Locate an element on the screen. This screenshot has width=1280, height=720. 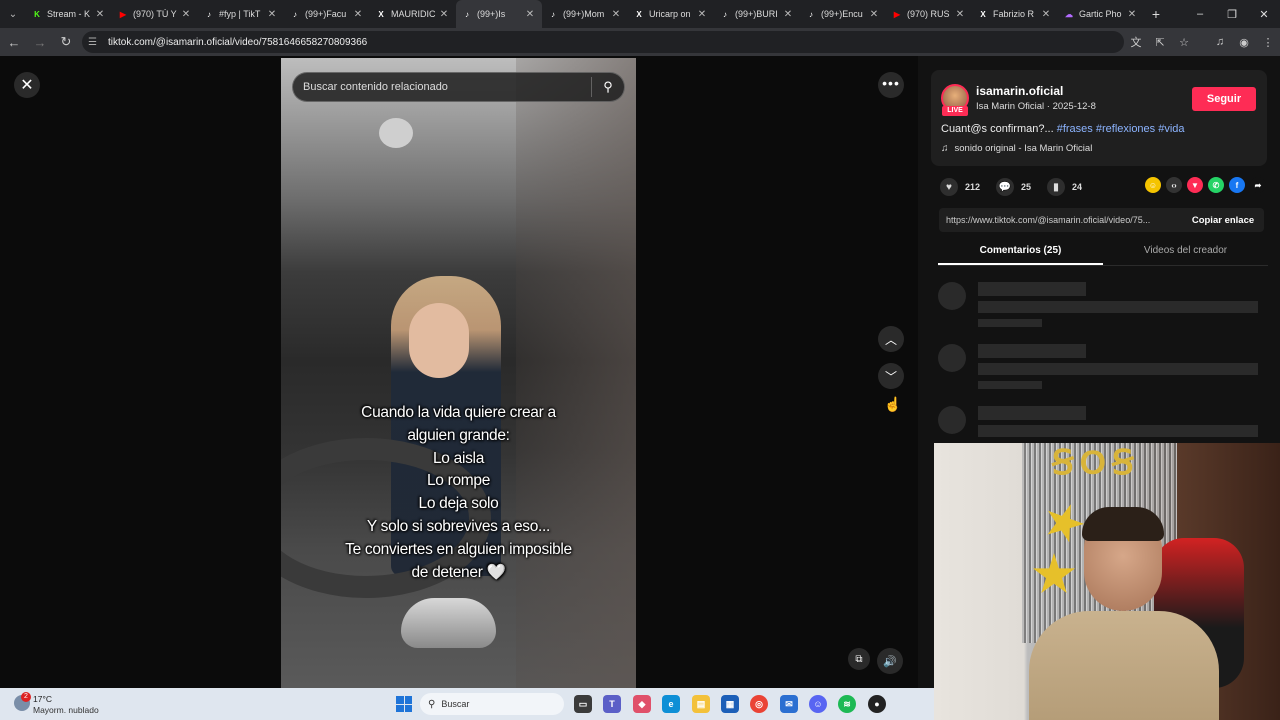
profile-icon: ◉ is located at coordinates (1244, 42).